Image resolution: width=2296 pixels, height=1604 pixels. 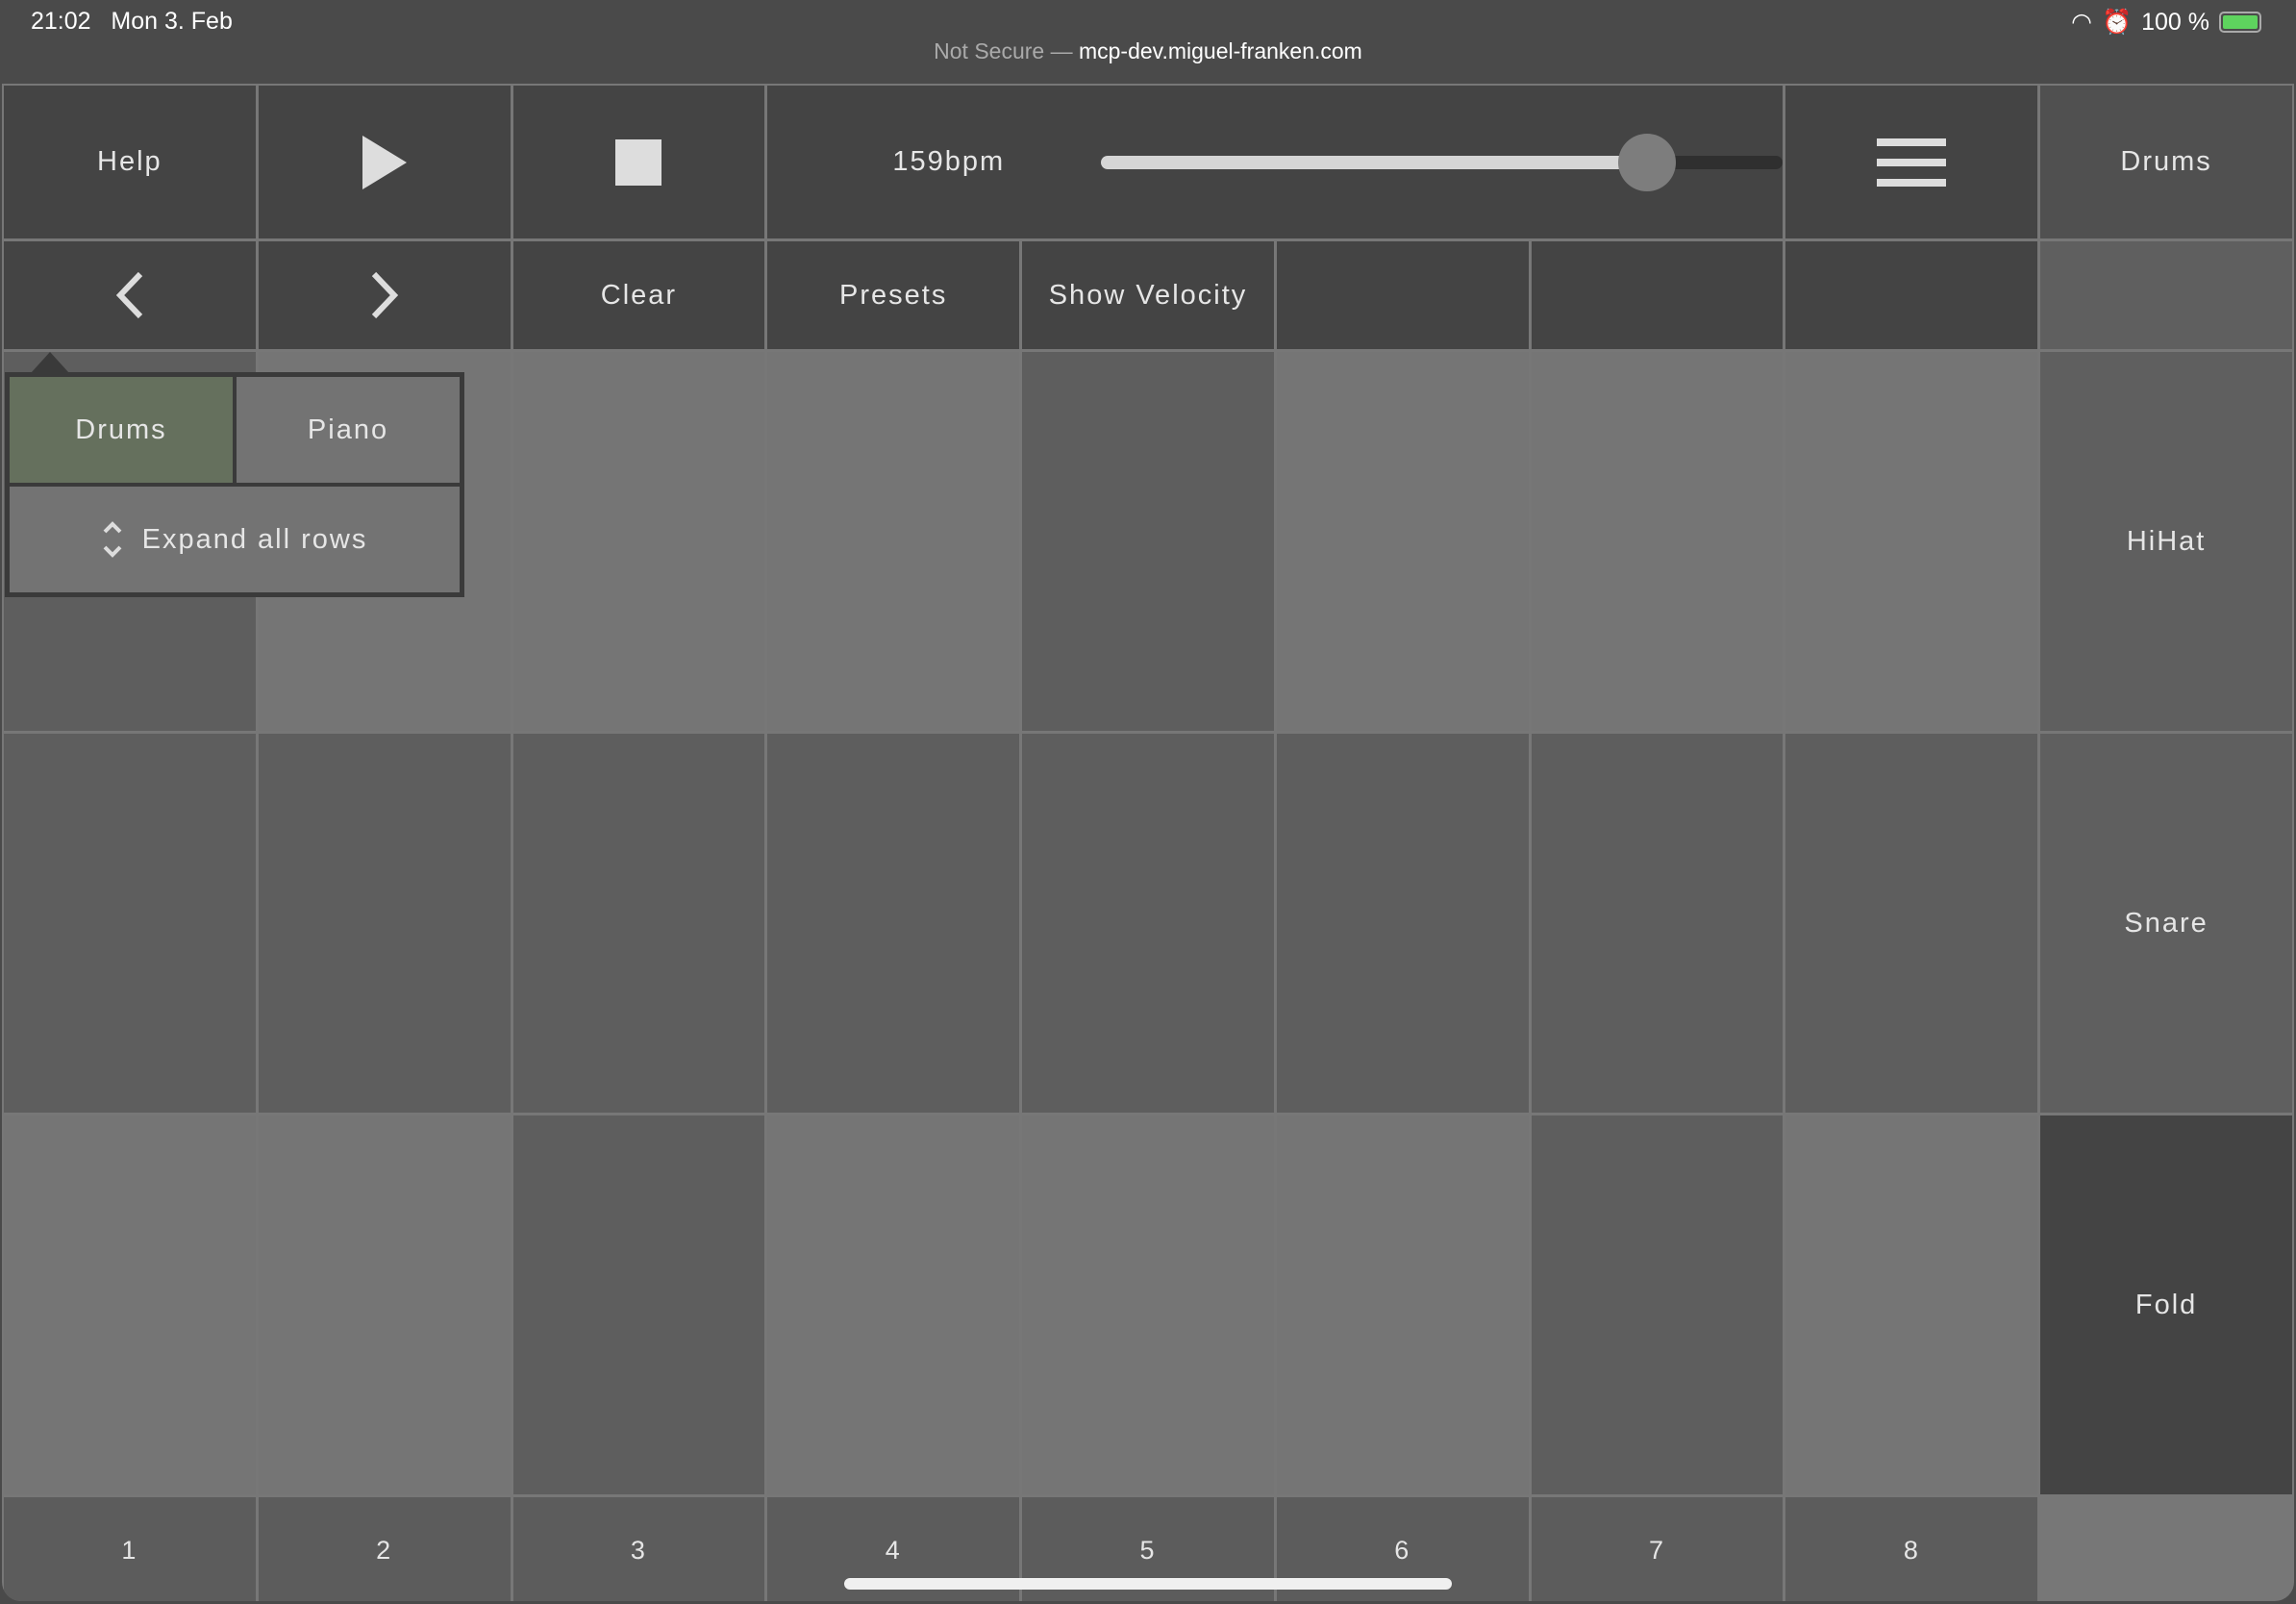 What do you see at coordinates (2166, 295) in the screenshot?
I see `row-label` at bounding box center [2166, 295].